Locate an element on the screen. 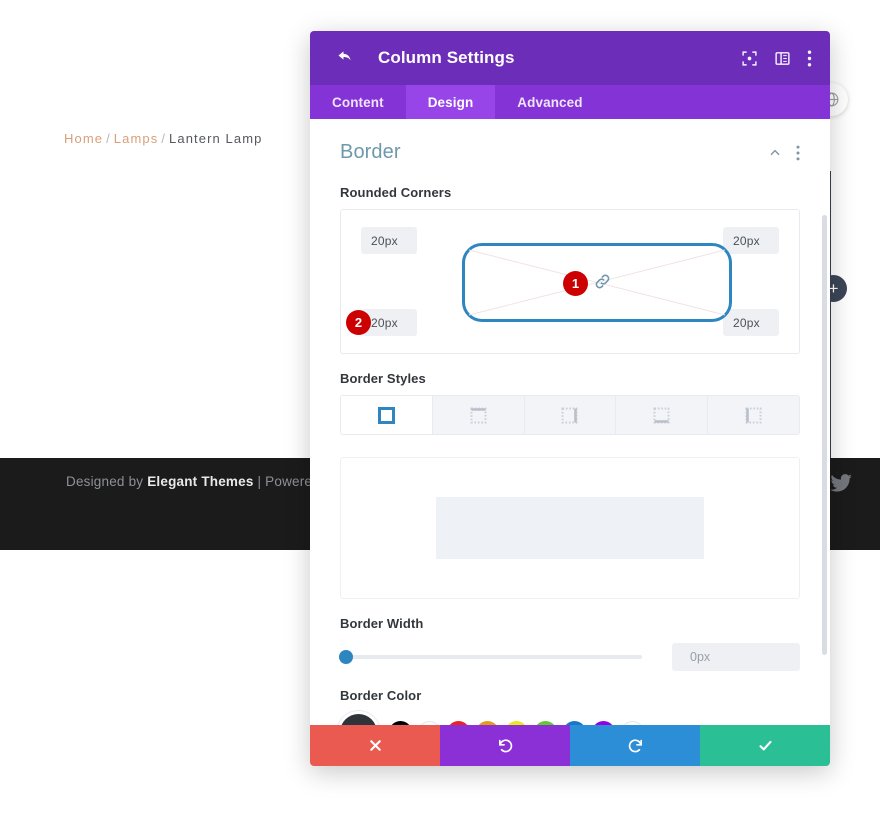  modal-header-icons is located at coordinates (776, 58).